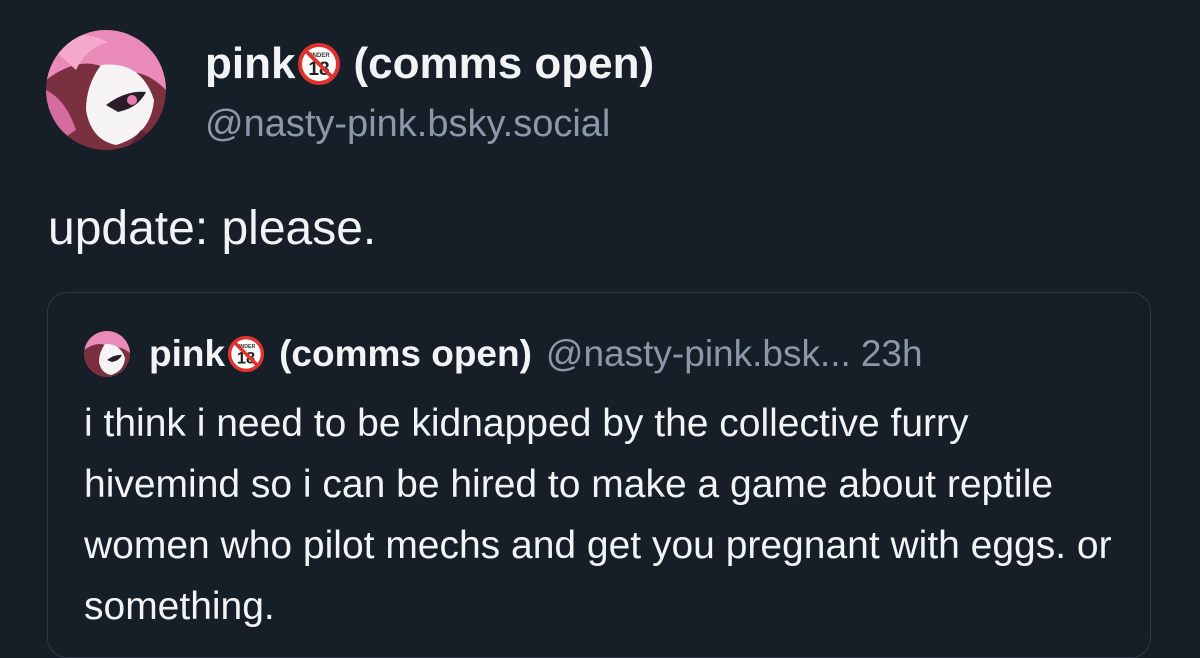  Describe the element at coordinates (504, 63) in the screenshot. I see `author-name-suffix: (comms open)` at that location.